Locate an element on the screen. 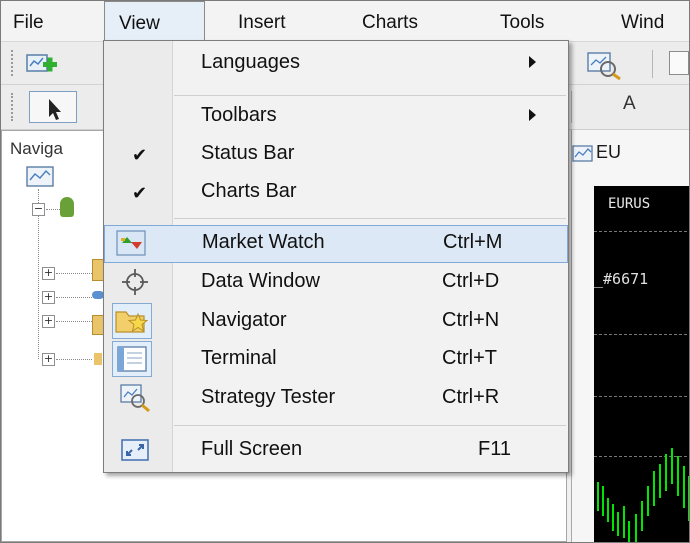 This screenshot has height=543, width=690. menu-charts: Charts is located at coordinates (390, 21).